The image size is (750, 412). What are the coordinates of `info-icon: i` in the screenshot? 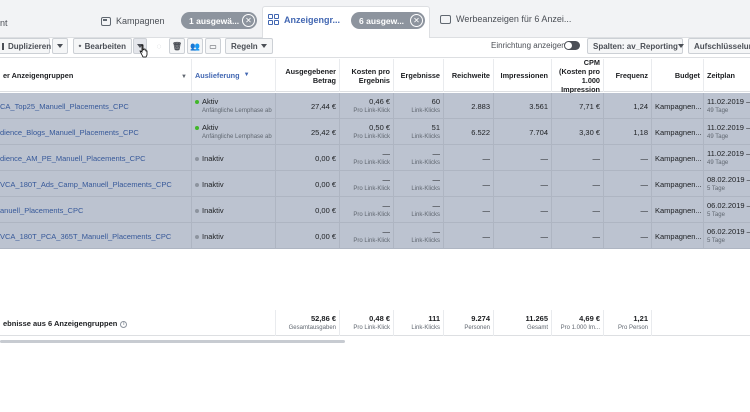 It's located at (124, 324).